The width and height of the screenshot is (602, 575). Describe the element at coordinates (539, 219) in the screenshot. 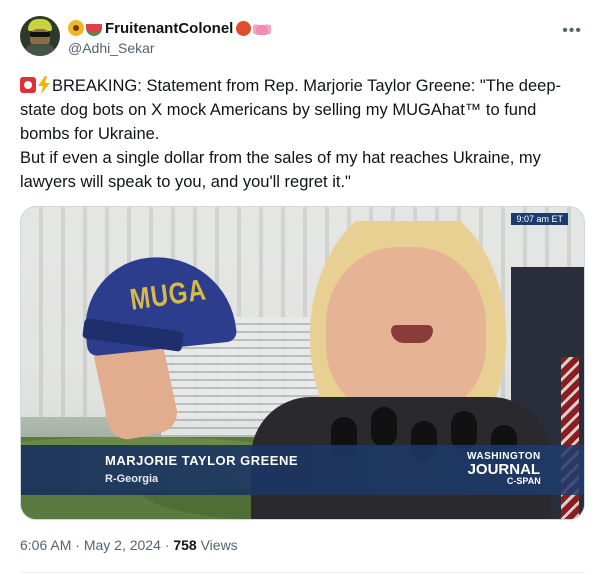

I see `broadcast-timestamp: 9:07 am ET` at that location.